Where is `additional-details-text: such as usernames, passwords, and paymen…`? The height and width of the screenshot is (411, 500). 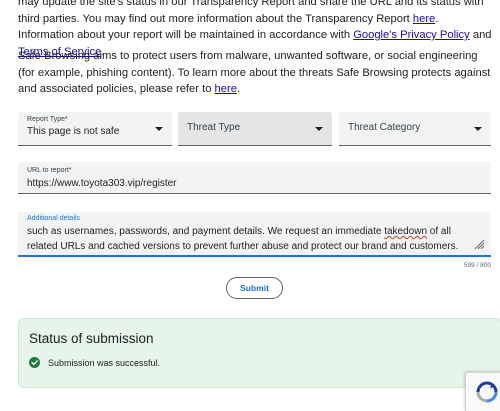 additional-details-text: such as usernames, passwords, and paymen… is located at coordinates (246, 239).